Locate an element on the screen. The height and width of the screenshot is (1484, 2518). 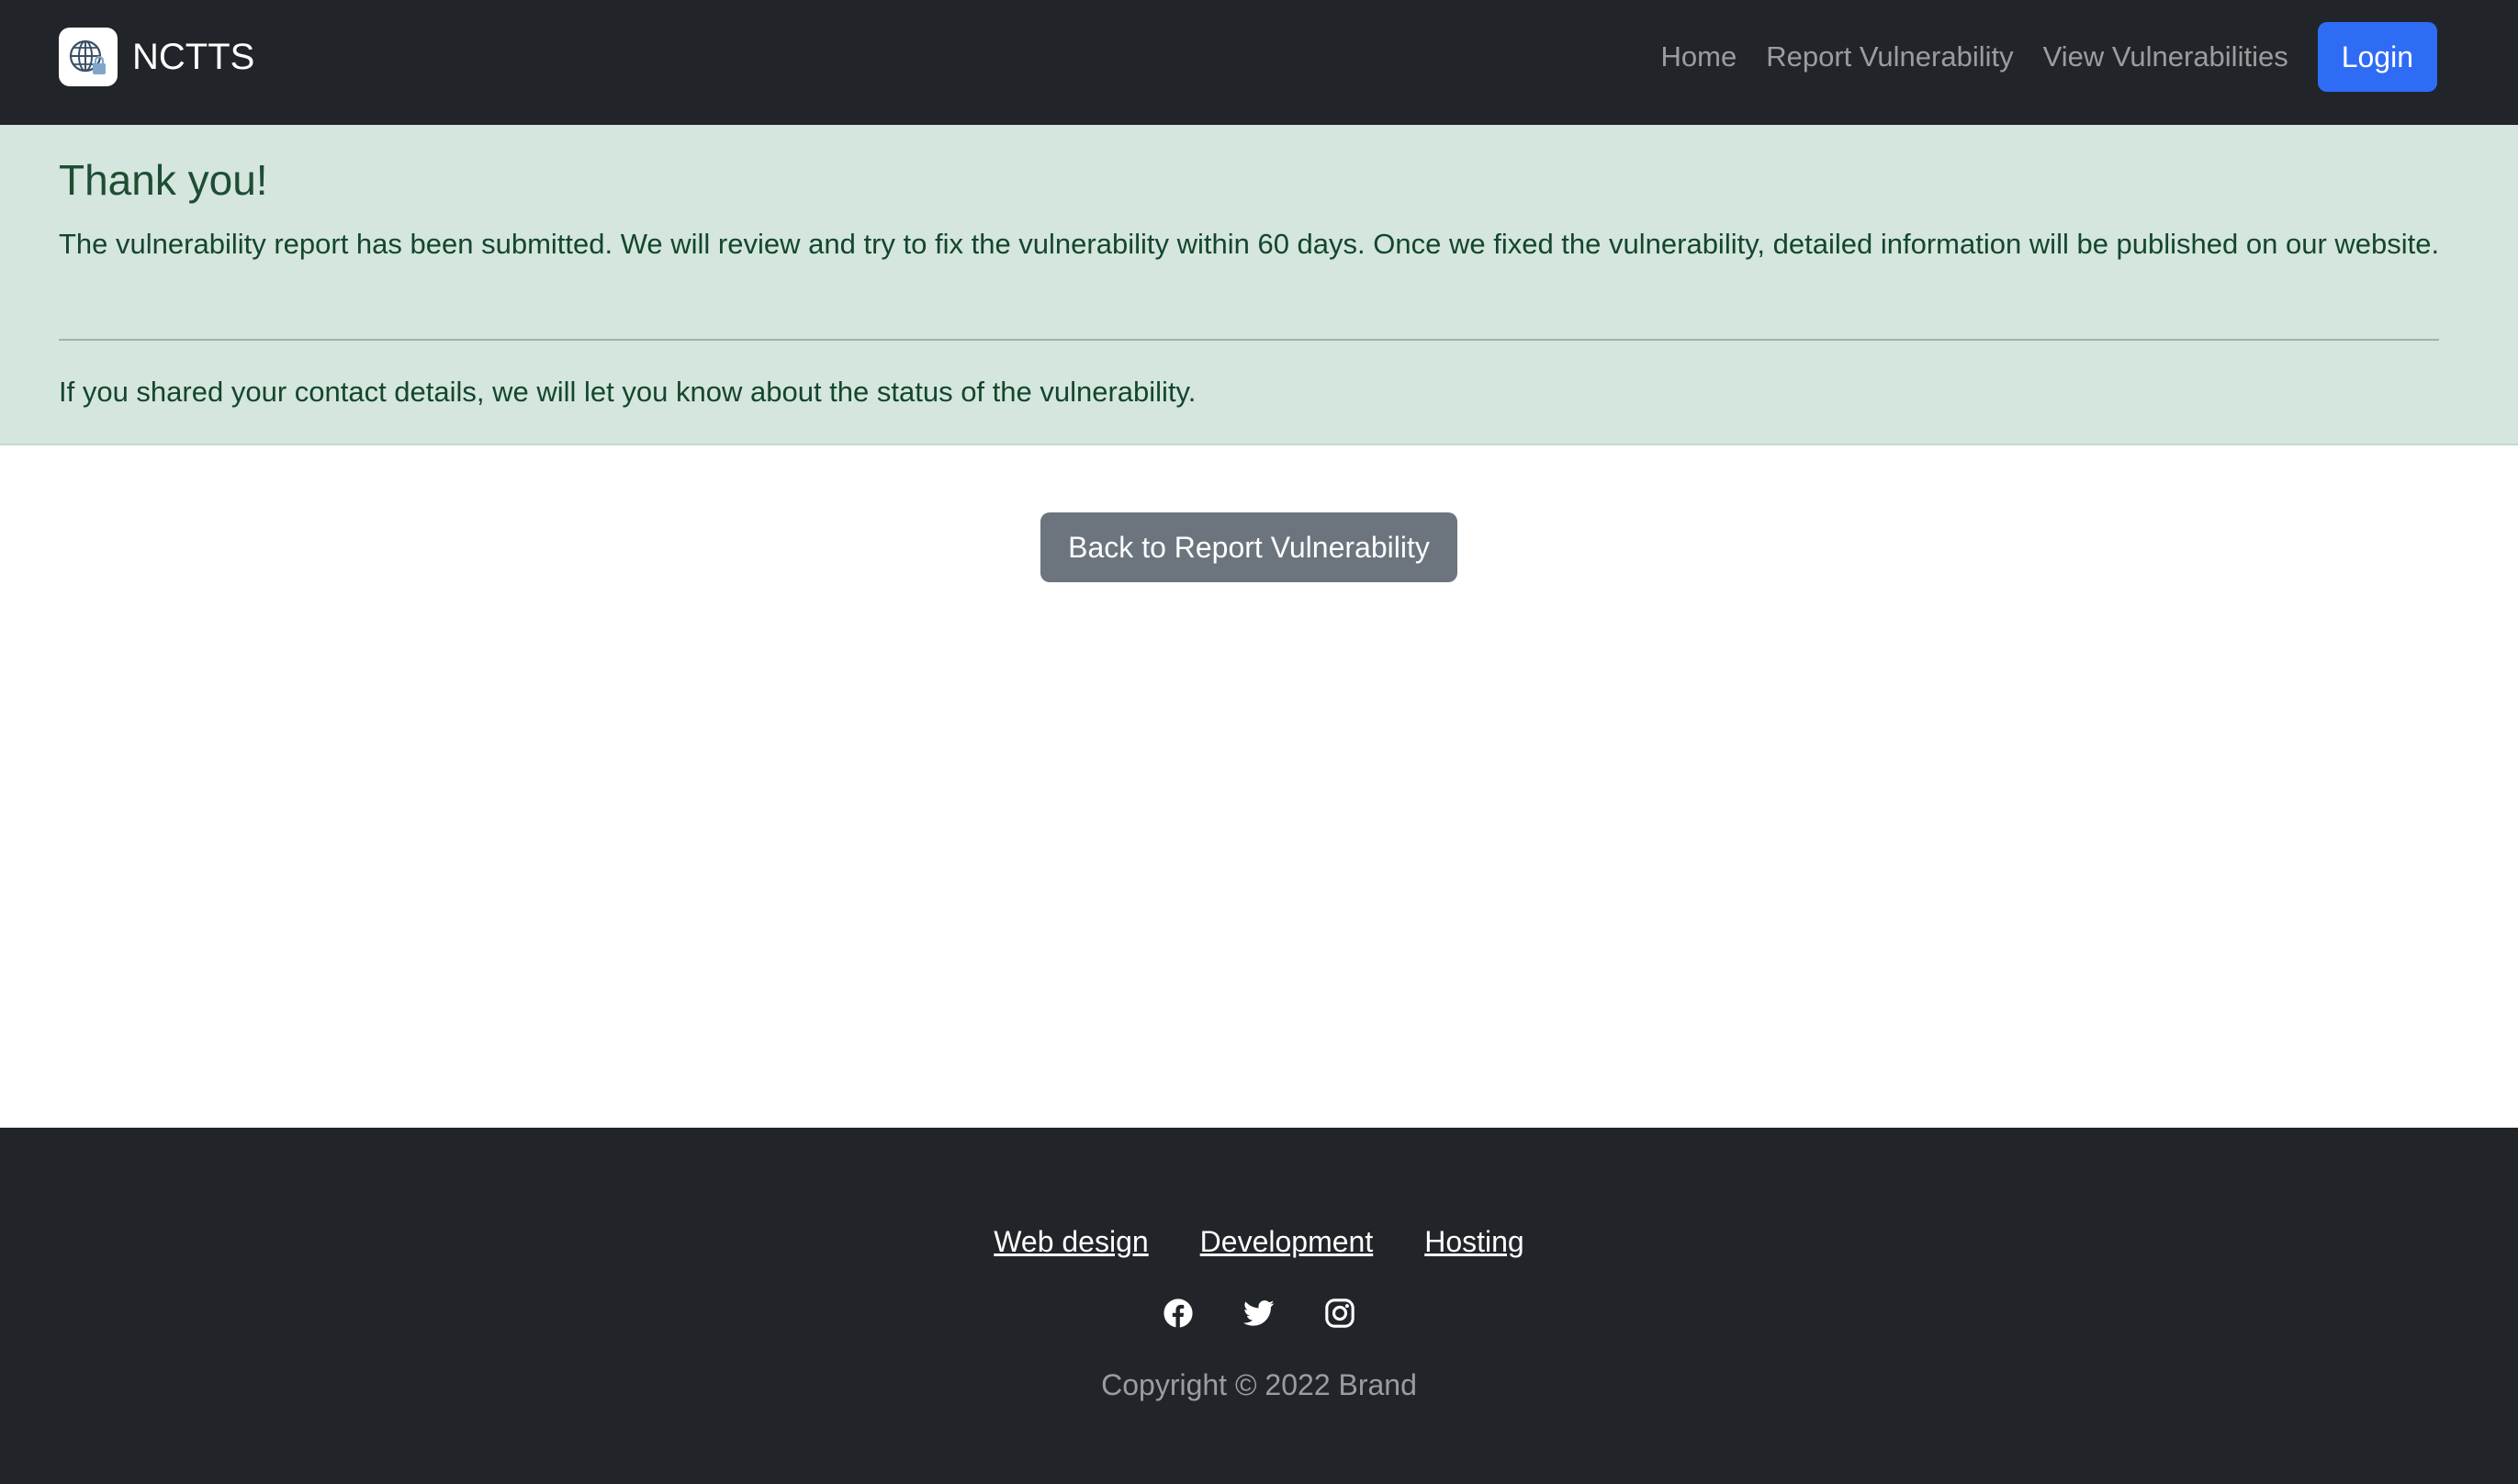
footer-links: Web design Development Hosting is located at coordinates (1259, 1242).